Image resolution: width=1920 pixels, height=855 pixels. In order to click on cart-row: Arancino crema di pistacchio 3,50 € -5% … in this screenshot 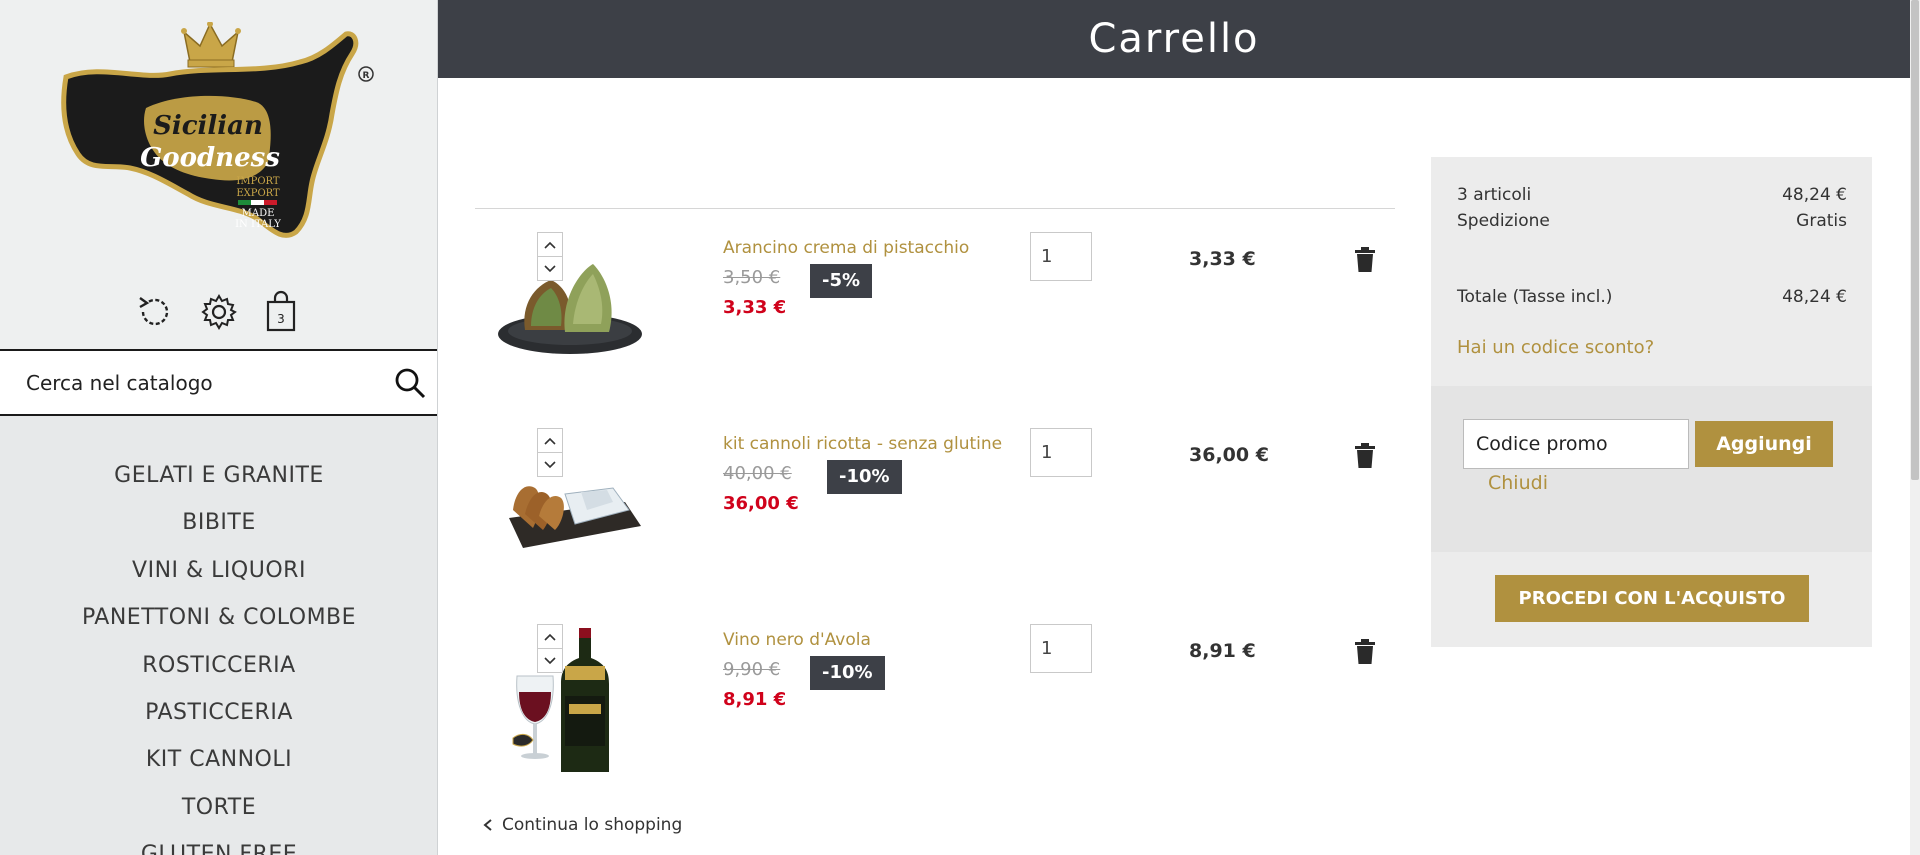, I will do `click(935, 305)`.